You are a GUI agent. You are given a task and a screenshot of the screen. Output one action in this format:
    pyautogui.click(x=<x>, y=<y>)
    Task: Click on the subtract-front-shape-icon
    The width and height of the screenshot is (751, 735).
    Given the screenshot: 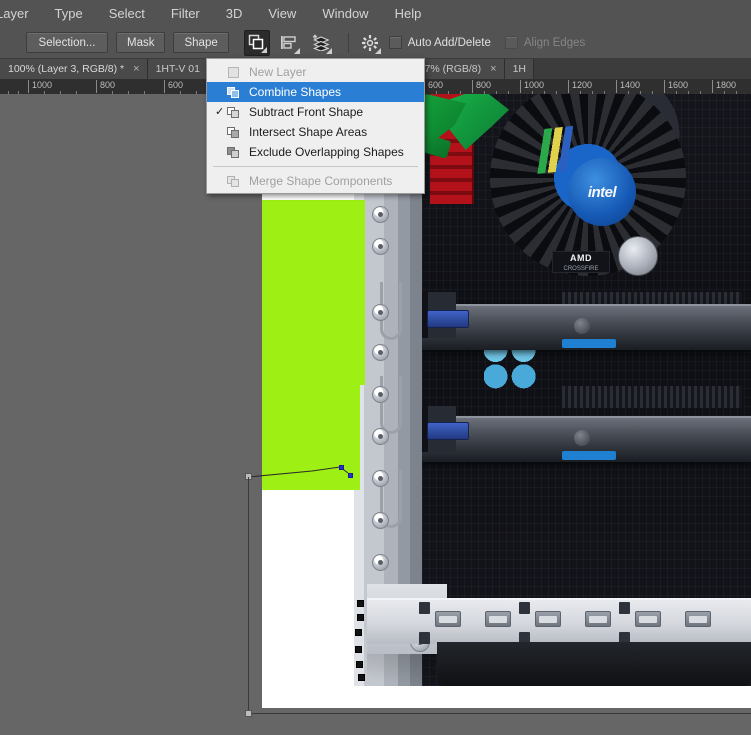 What is the action you would take?
    pyautogui.click(x=234, y=112)
    